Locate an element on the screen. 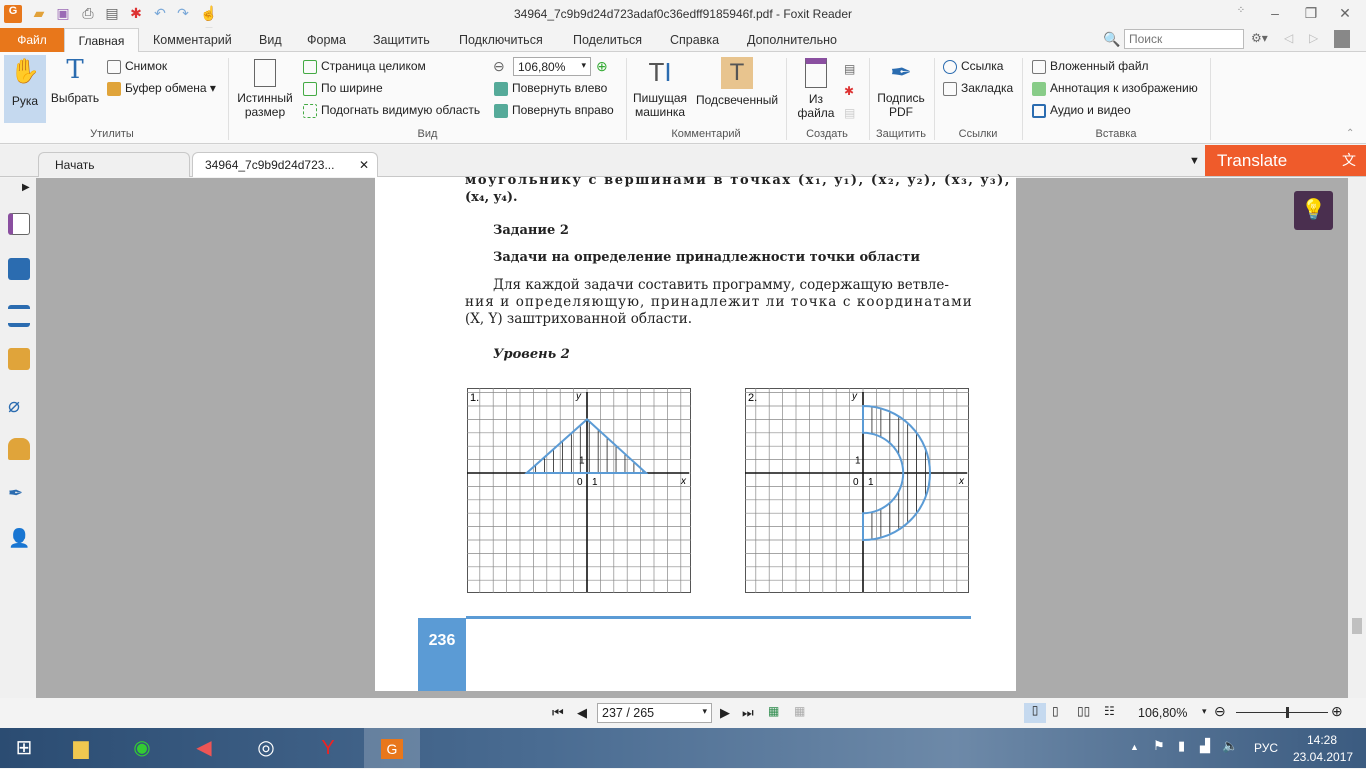  restore-button: ❐ is located at coordinates (1311, 14).